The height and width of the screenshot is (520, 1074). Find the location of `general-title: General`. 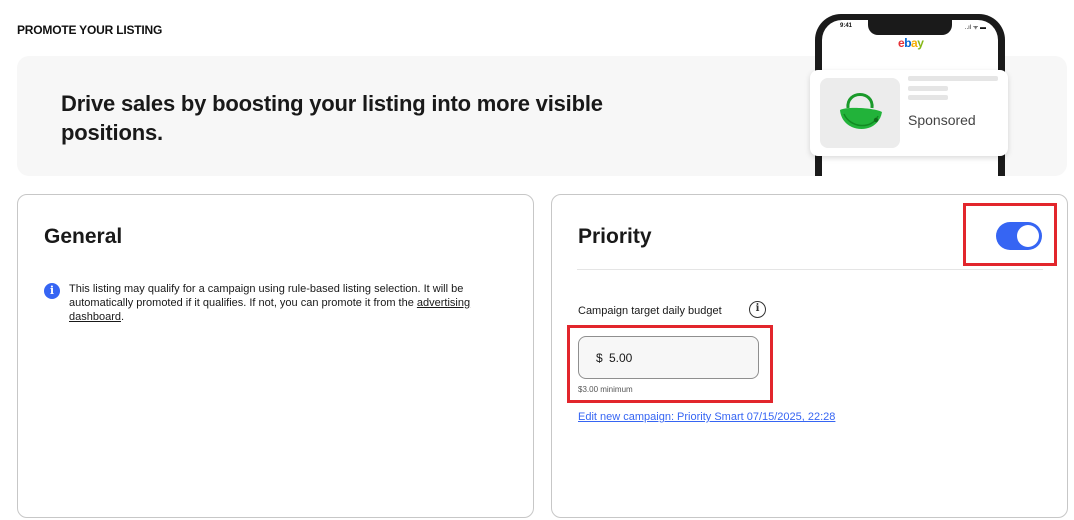

general-title: General is located at coordinates (83, 236).